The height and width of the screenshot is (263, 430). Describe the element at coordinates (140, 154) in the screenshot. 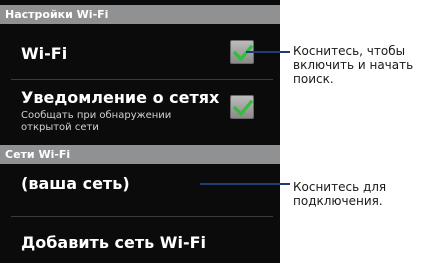

I see `section-header-wifi-networks: Сети Wi-Fi` at that location.